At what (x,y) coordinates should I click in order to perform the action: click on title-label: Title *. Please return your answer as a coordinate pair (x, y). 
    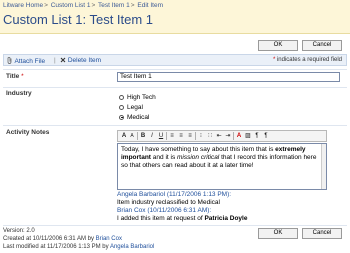
    Looking at the image, I should click on (15, 76).